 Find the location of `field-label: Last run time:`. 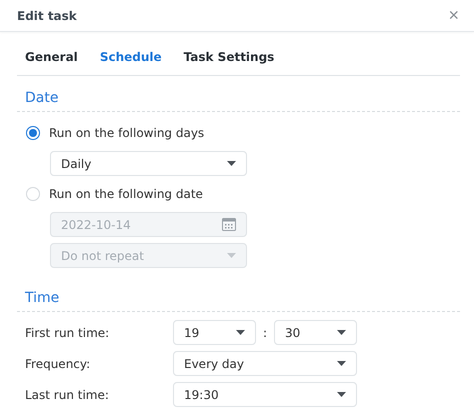

field-label: Last run time: is located at coordinates (67, 395).